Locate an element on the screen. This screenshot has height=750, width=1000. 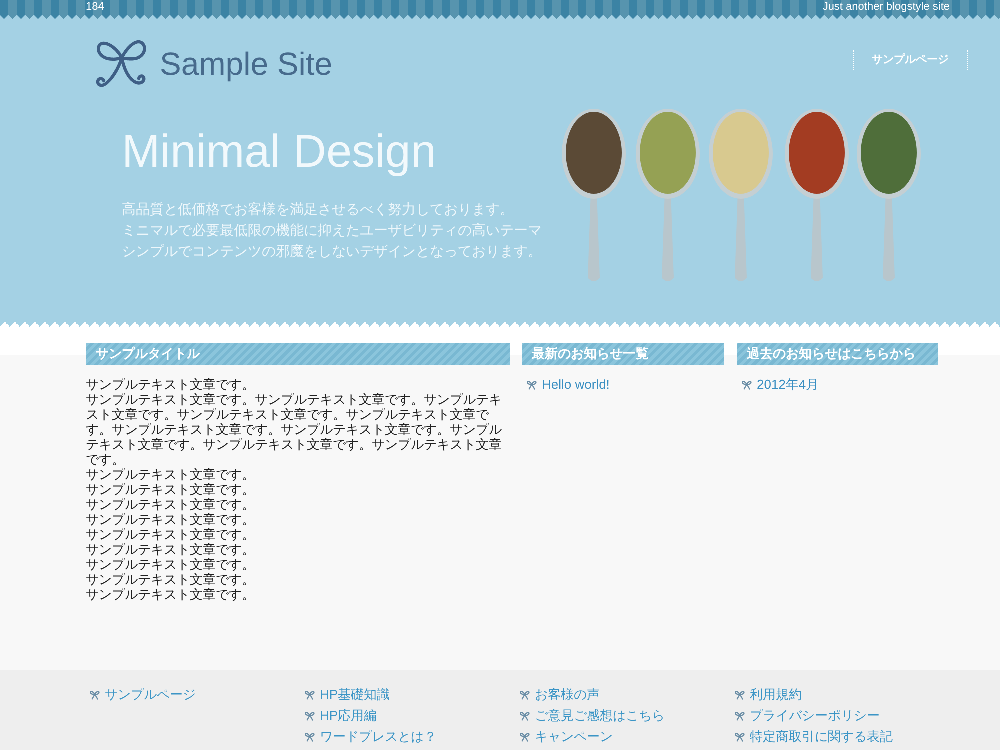
footer-link: 特定商取引に関する表記 is located at coordinates (814, 736).